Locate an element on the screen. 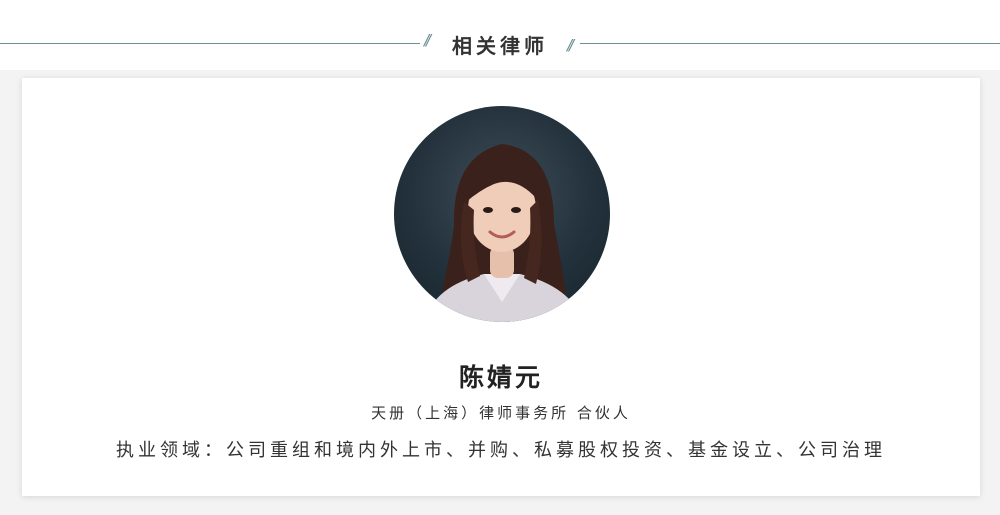 This screenshot has width=1000, height=515. section-header: // 相关律师 // is located at coordinates (500, 35).